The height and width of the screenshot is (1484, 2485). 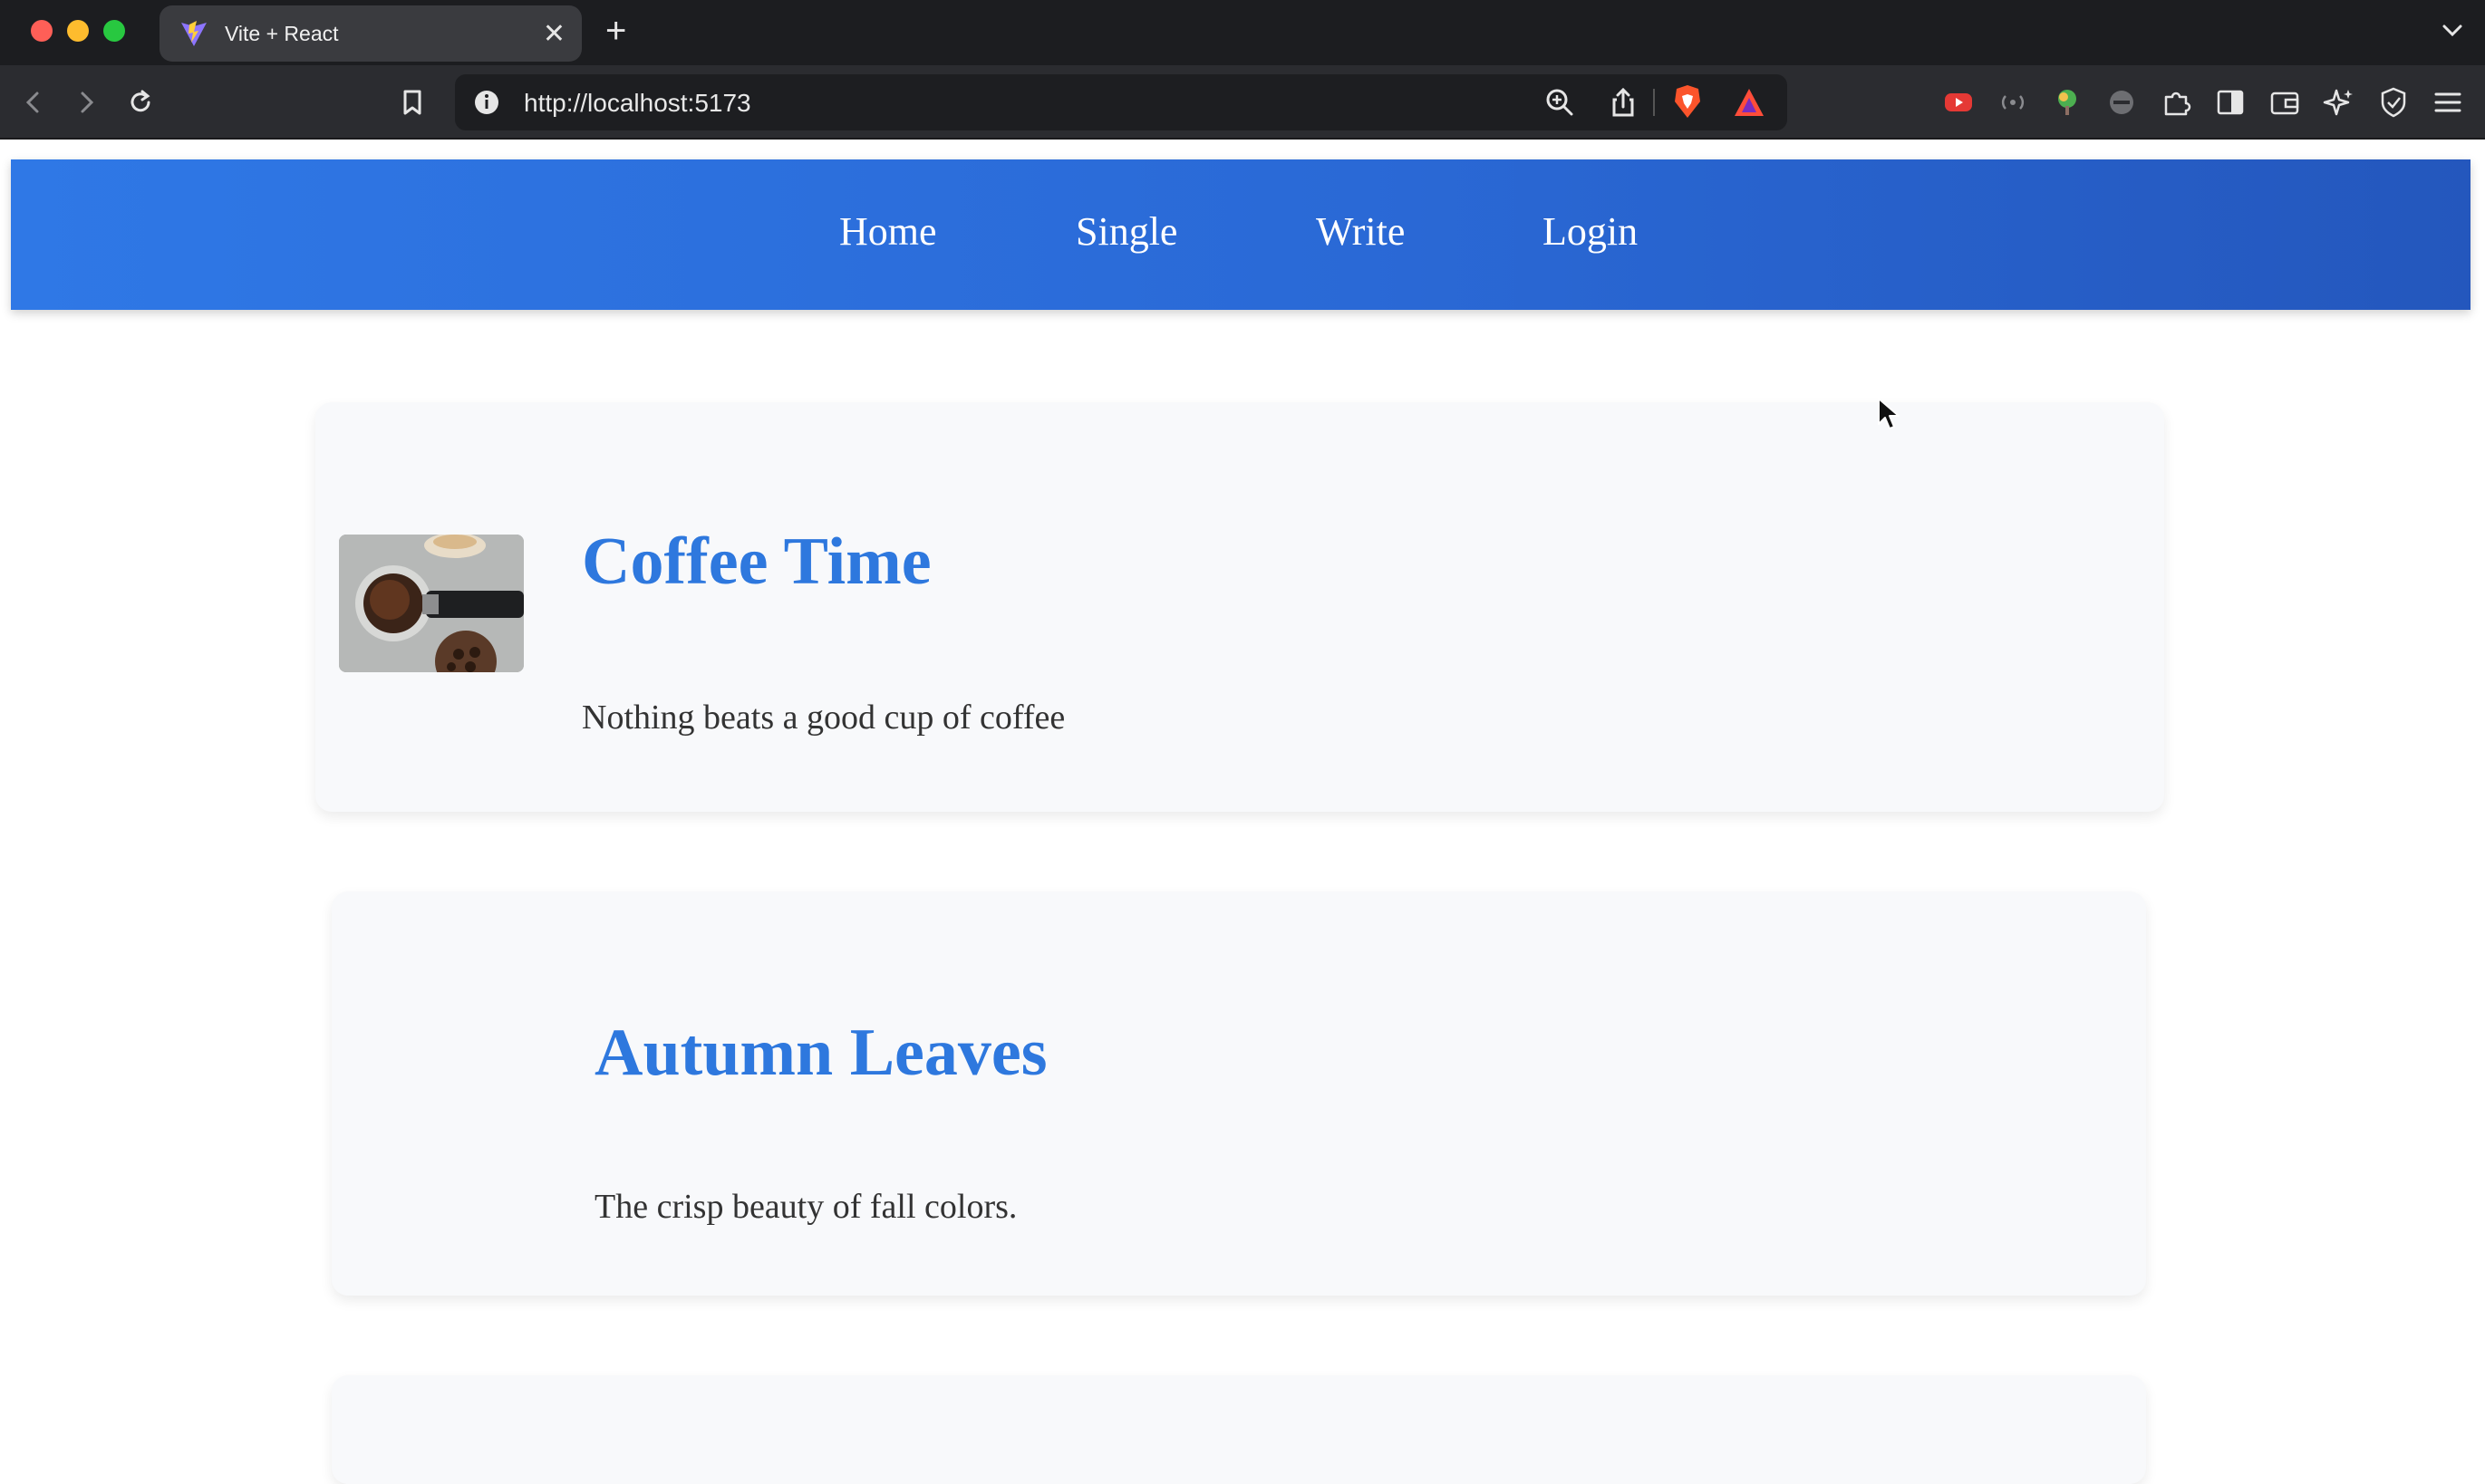 What do you see at coordinates (1959, 102) in the screenshot?
I see `youtube-extension-icon` at bounding box center [1959, 102].